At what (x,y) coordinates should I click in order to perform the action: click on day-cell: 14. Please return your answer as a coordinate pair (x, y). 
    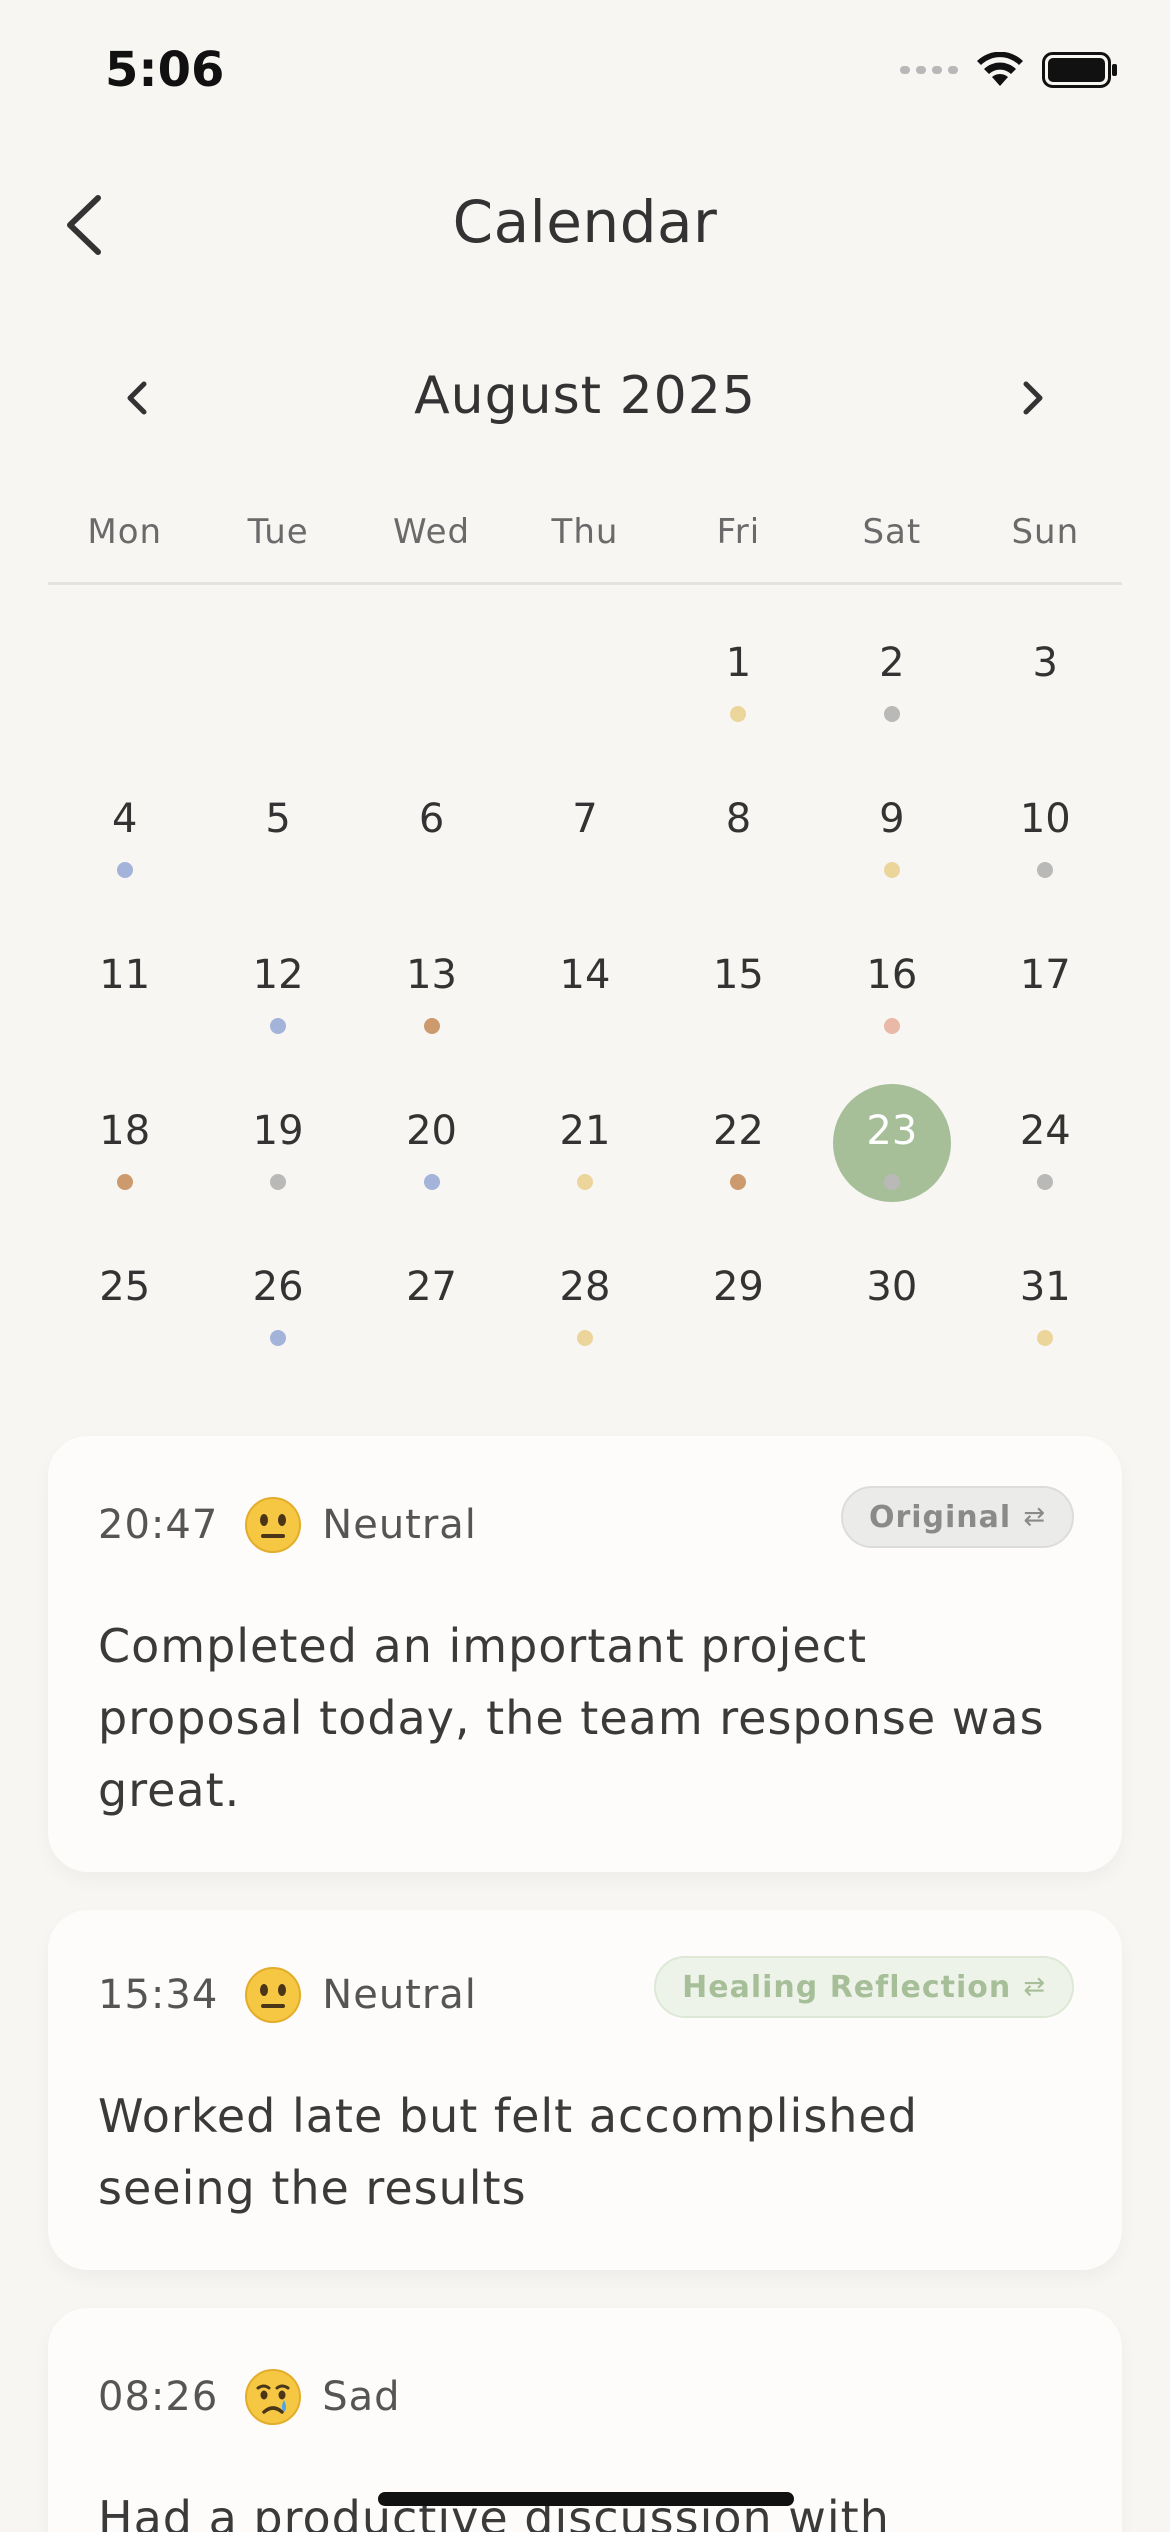
    Looking at the image, I should click on (584, 990).